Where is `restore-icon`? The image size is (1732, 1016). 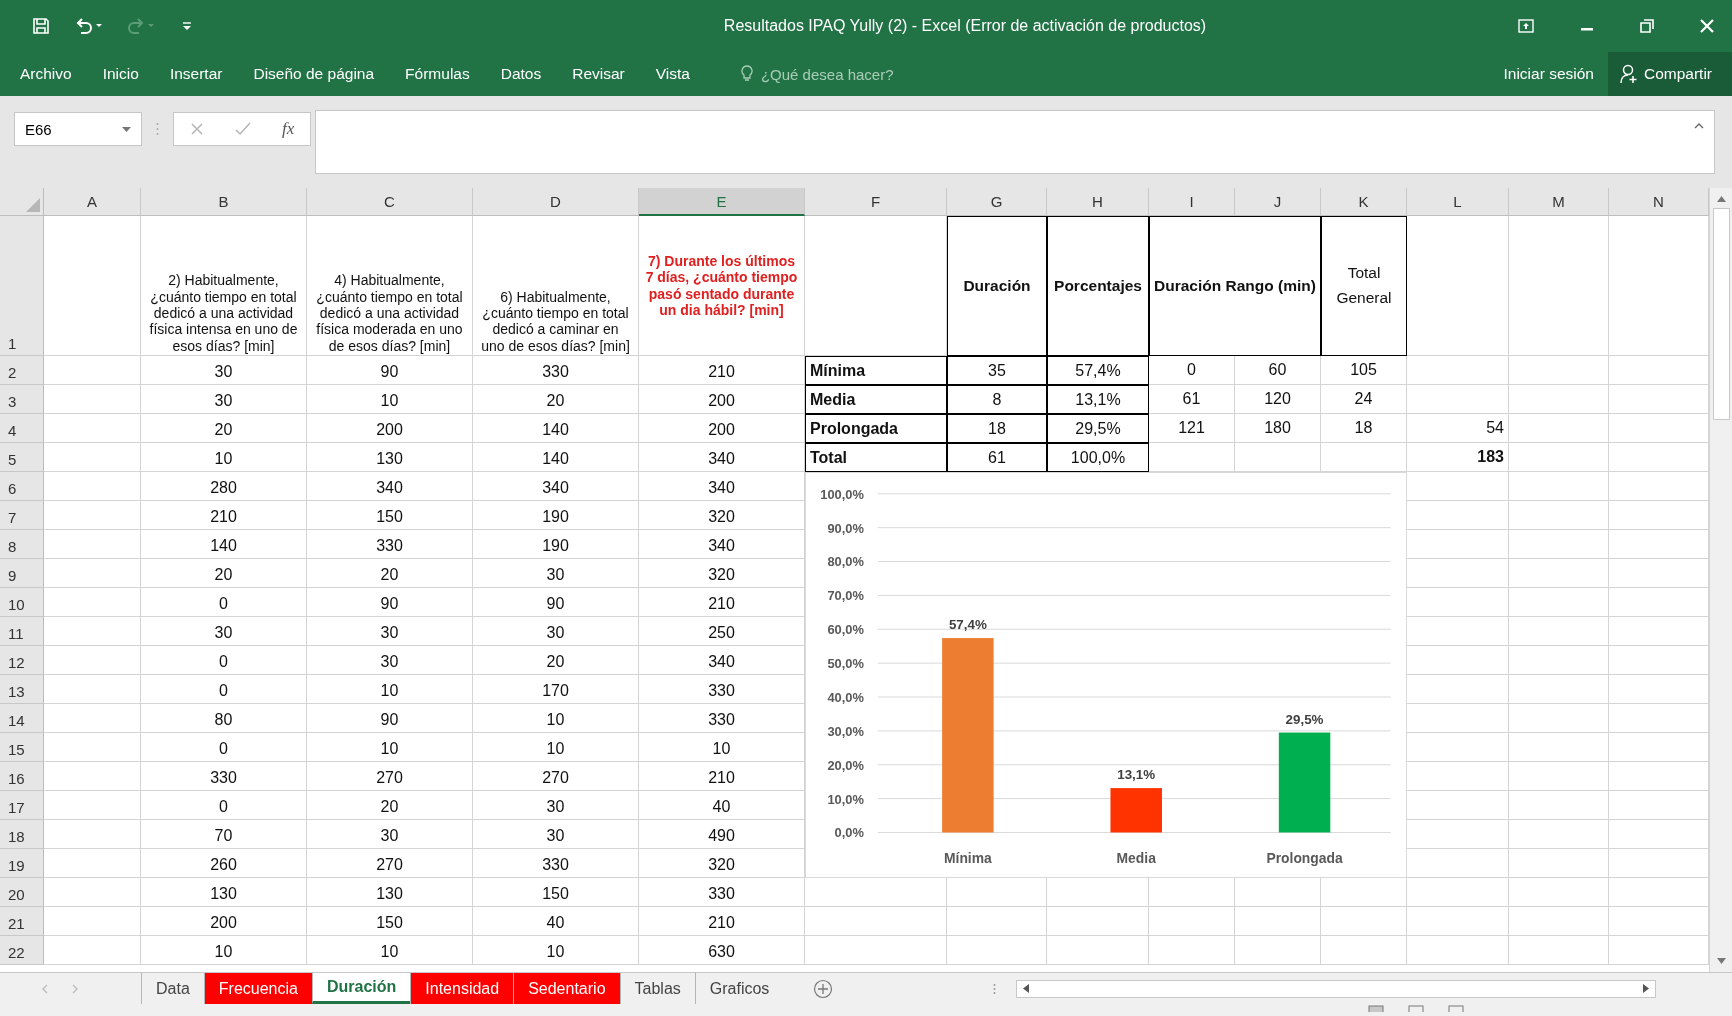 restore-icon is located at coordinates (1647, 26).